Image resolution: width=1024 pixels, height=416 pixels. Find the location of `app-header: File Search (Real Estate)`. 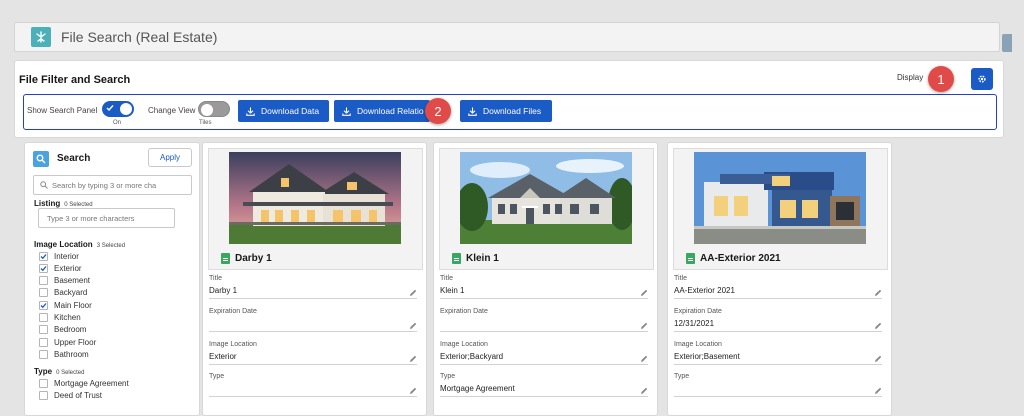

app-header: File Search (Real Estate) is located at coordinates (507, 37).